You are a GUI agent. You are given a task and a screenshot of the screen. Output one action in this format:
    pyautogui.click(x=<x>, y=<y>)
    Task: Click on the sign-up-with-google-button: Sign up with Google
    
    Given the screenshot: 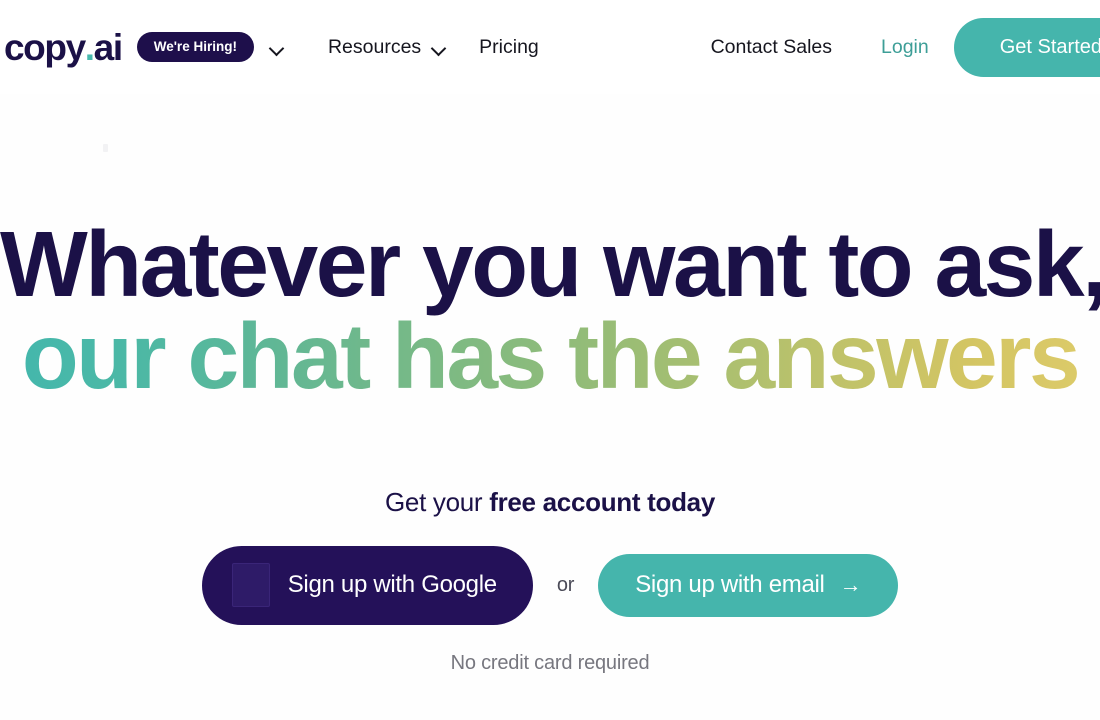 What is the action you would take?
    pyautogui.click(x=367, y=586)
    